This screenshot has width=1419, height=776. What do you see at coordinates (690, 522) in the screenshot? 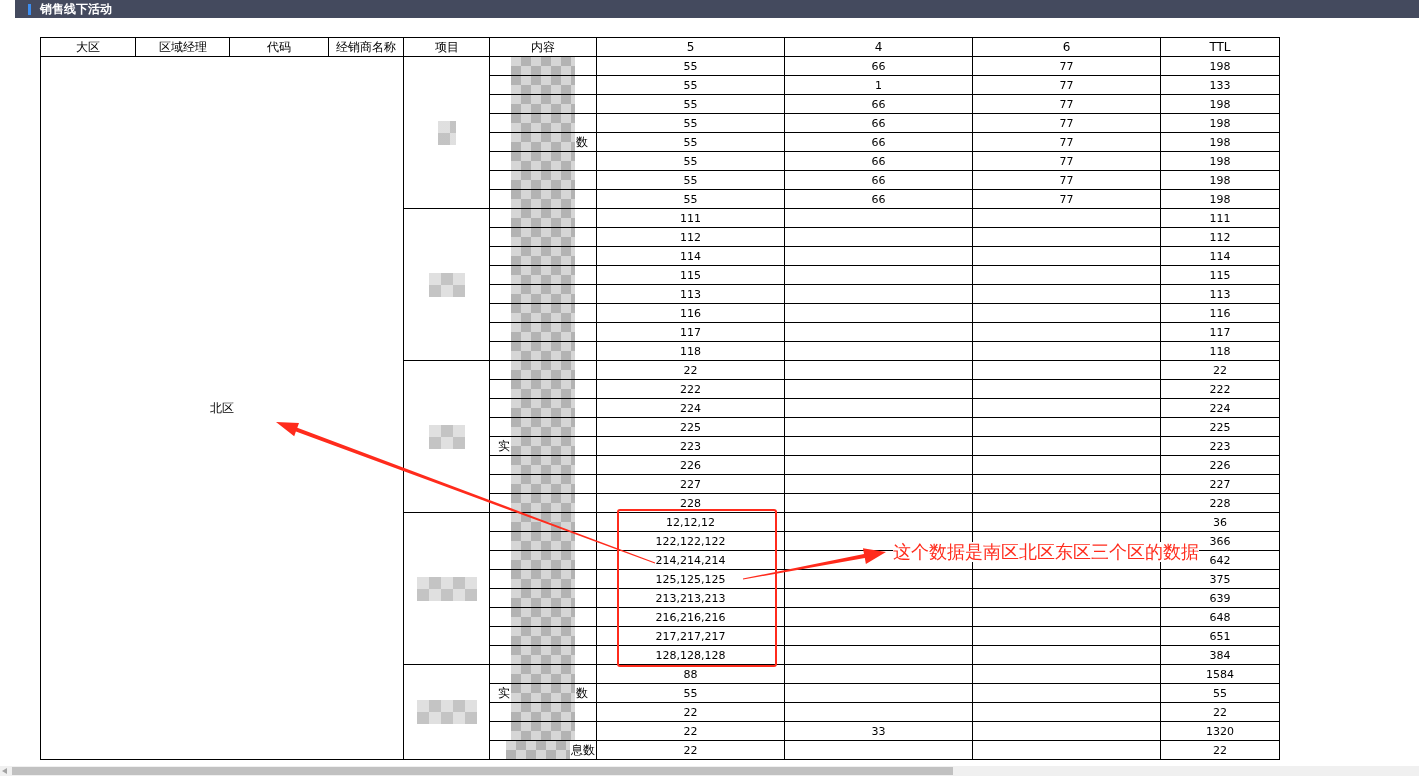
I see `table-cell: 12,12,12` at bounding box center [690, 522].